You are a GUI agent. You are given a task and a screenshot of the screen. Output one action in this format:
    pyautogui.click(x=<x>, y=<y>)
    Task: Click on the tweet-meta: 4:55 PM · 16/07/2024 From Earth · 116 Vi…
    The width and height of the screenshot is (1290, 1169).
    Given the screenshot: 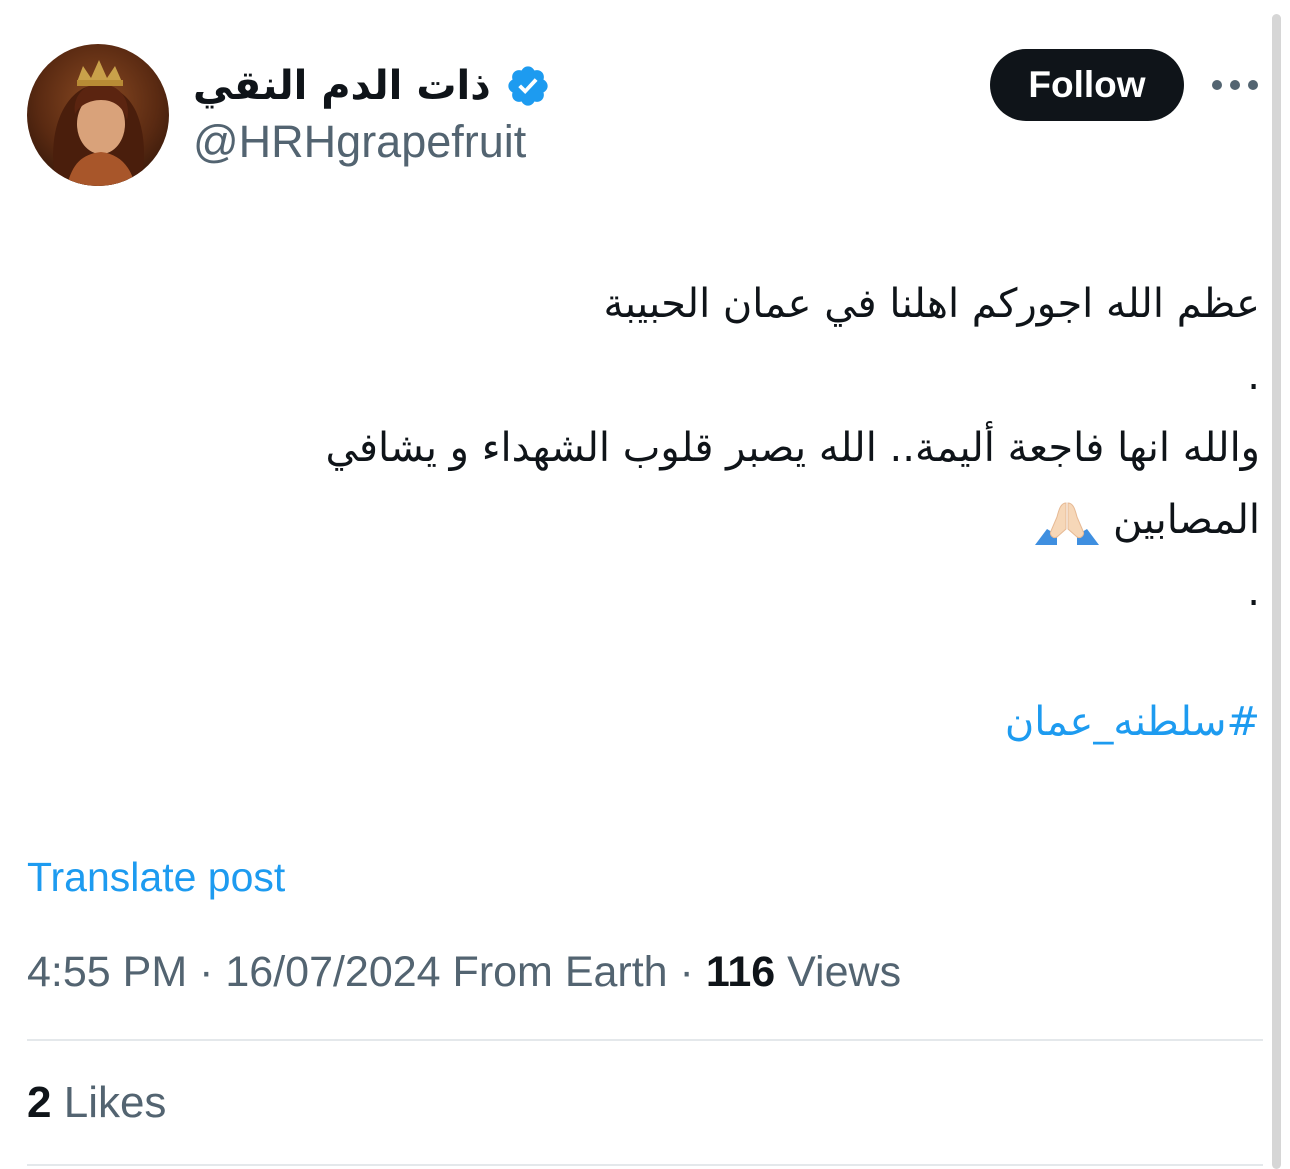 What is the action you would take?
    pyautogui.click(x=464, y=972)
    